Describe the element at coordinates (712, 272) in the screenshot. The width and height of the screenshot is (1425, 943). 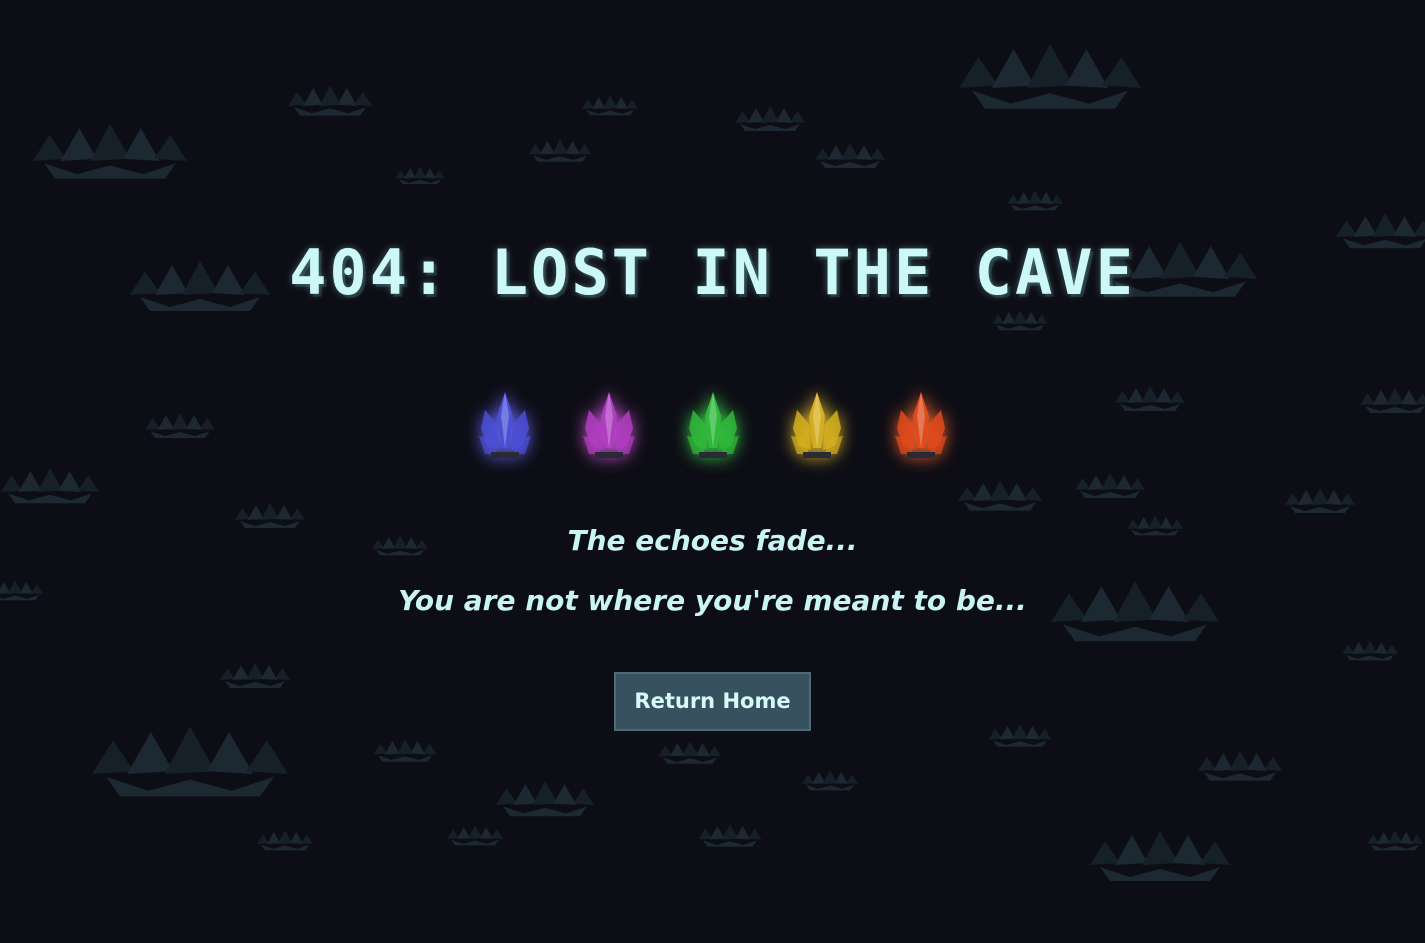
I see `page-title: 404: LOST IN THE CAVE` at that location.